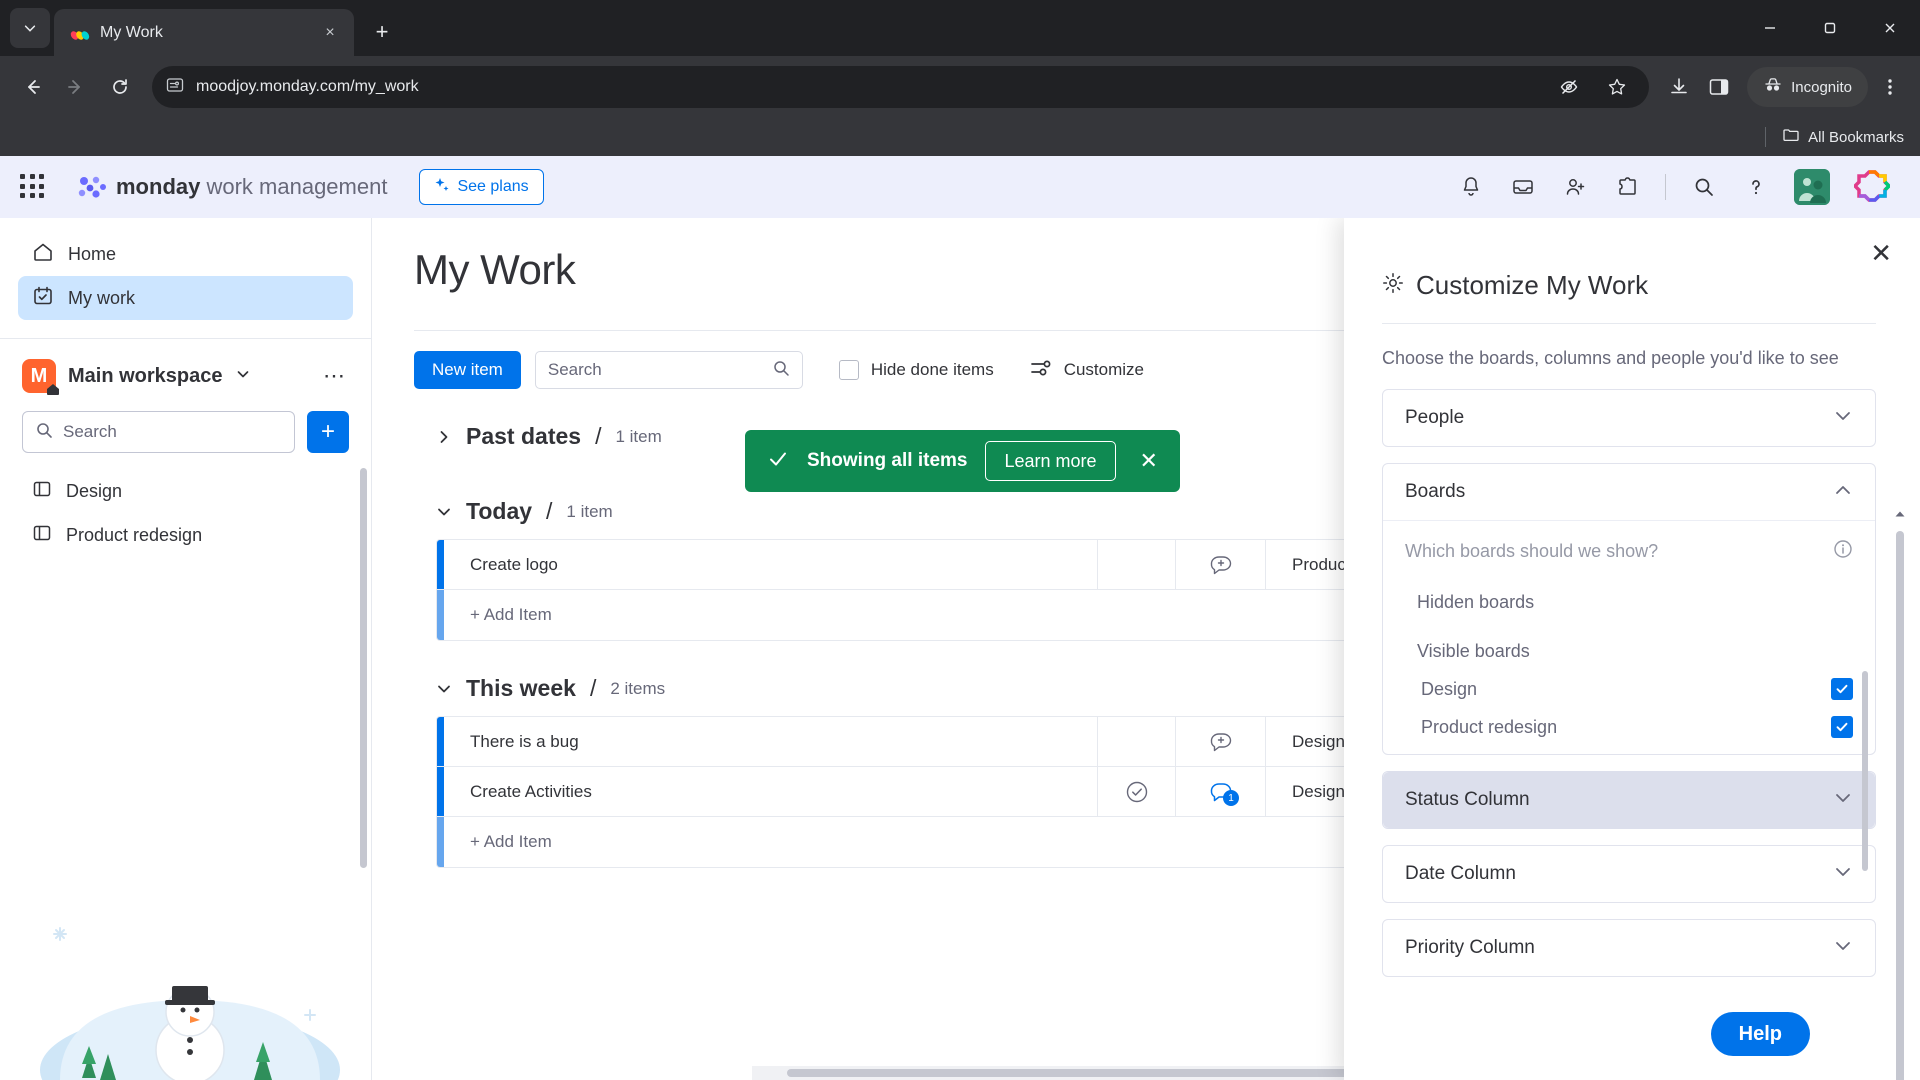  Describe the element at coordinates (1843, 492) in the screenshot. I see `chevron-up-icon` at that location.